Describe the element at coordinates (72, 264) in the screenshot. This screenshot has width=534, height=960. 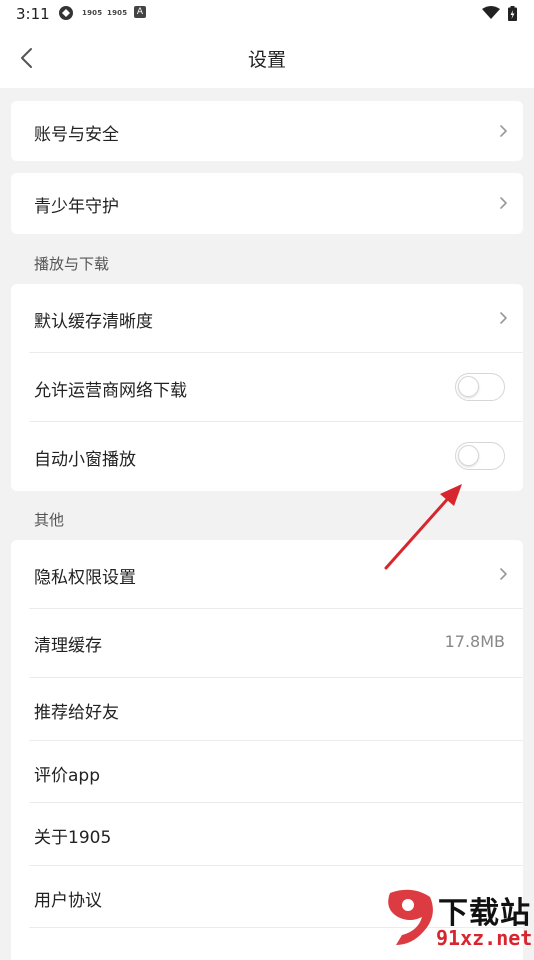
I see `section-title-playback: 播放与下载` at that location.